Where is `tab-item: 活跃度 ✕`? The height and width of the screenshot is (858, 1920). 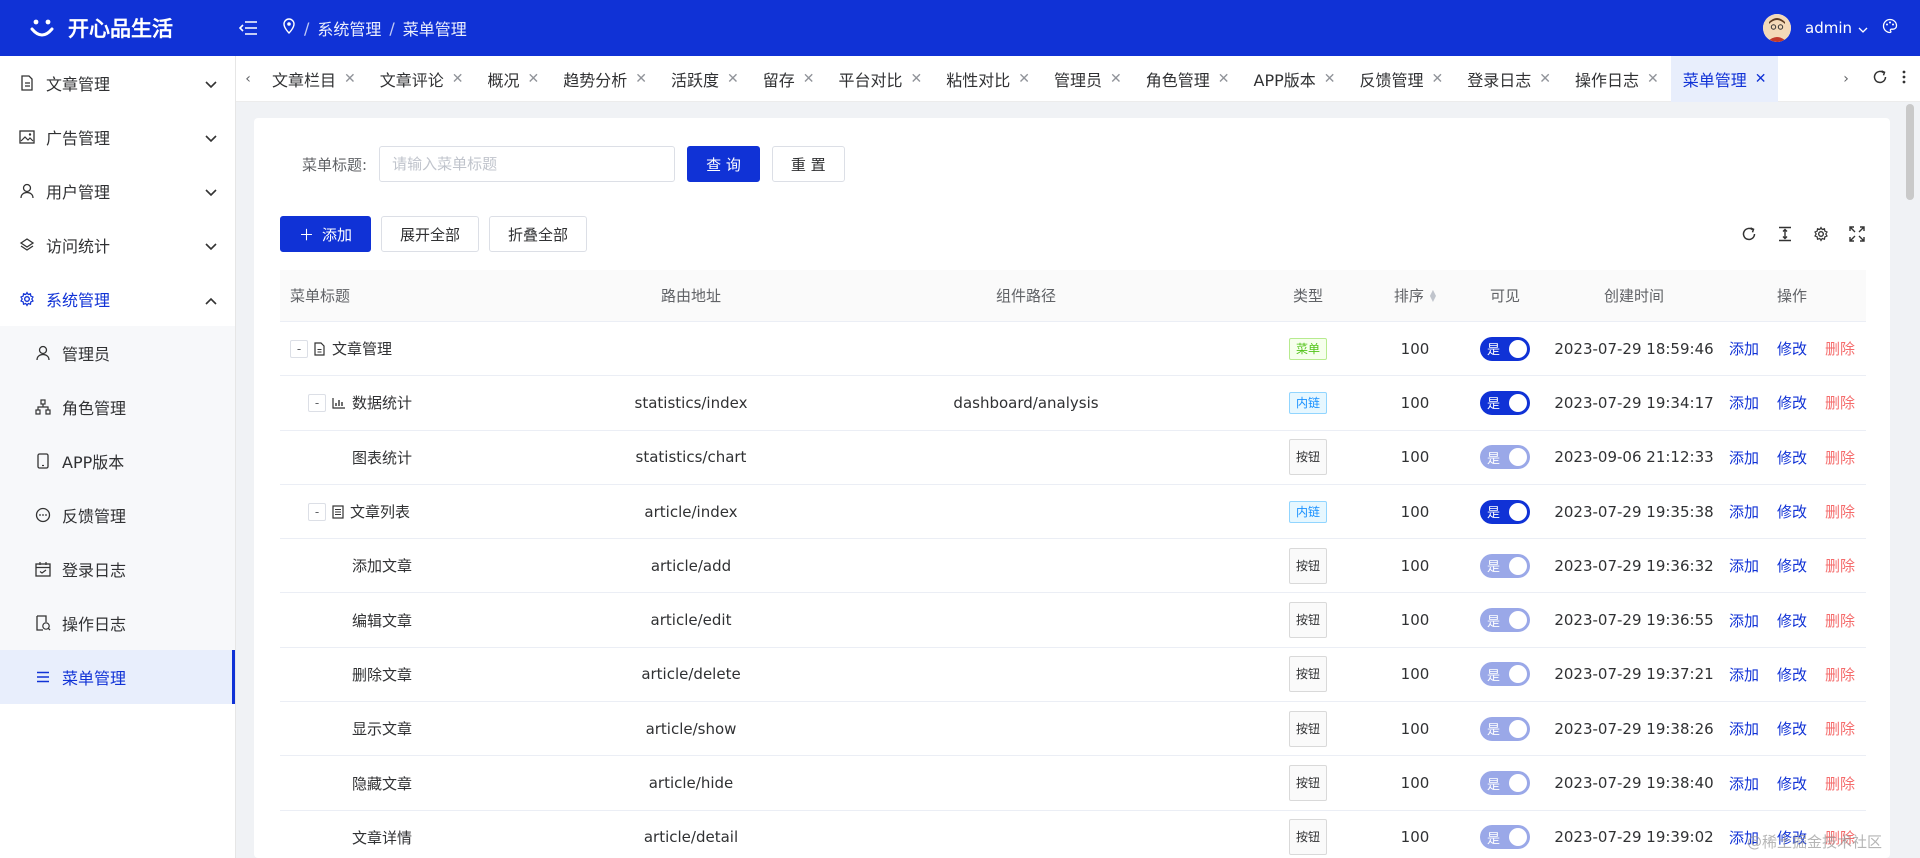
tab-item: 活跃度 ✕ is located at coordinates (705, 79).